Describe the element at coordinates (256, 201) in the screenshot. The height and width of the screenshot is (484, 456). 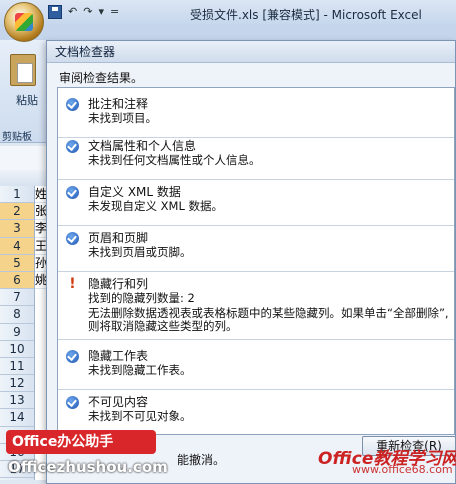
I see `result-item-xml: 自定义 XML 数据 未发现自定义 XML 数据。` at that location.